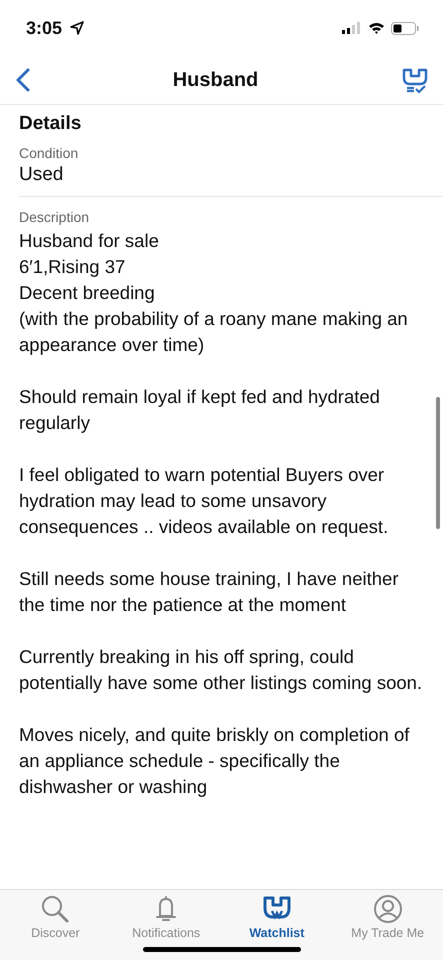 This screenshot has height=960, width=443. I want to click on wifi-icon, so click(376, 28).